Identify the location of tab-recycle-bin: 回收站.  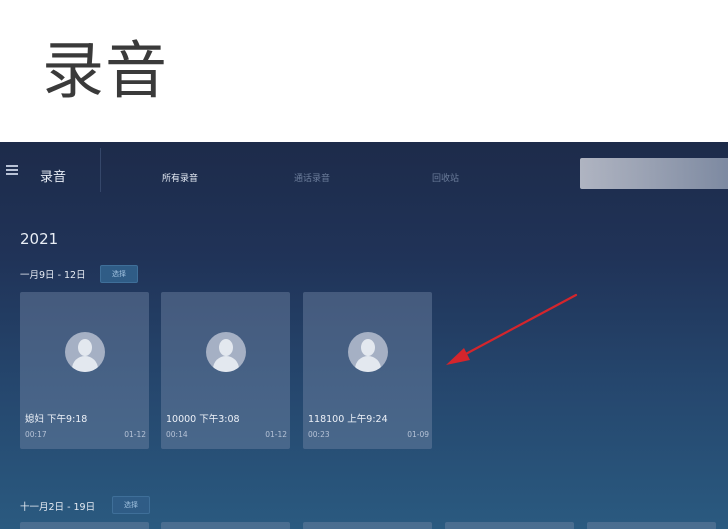
(445, 177).